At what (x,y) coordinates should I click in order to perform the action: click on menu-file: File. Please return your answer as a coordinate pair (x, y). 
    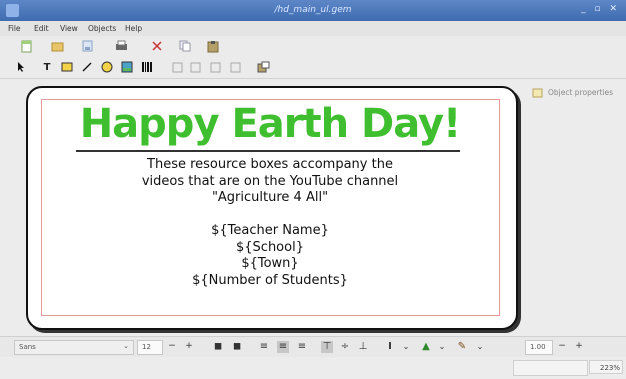
    Looking at the image, I should click on (14, 28).